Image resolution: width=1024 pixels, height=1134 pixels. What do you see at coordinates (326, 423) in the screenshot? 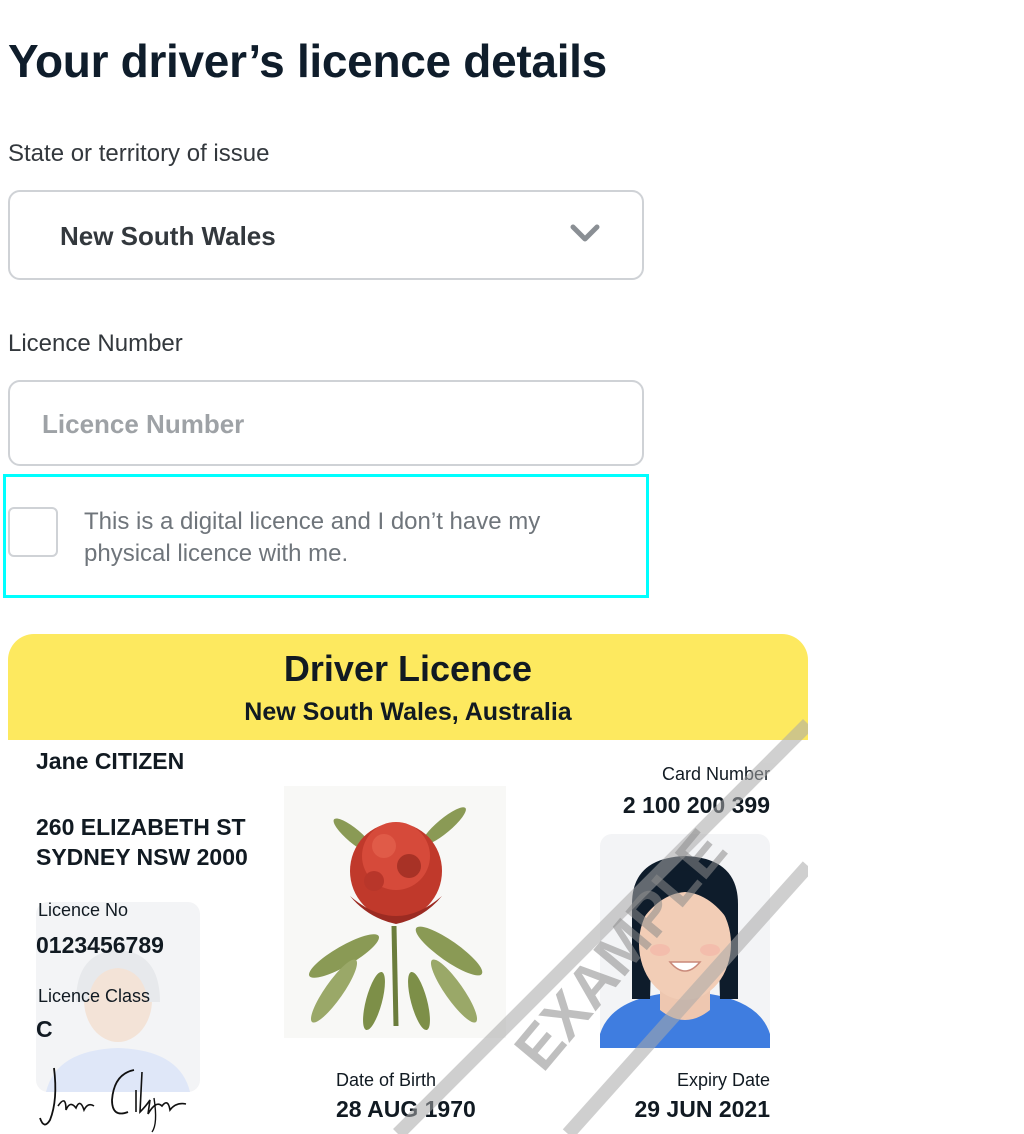
I see `licence-number-input: Licence Number` at bounding box center [326, 423].